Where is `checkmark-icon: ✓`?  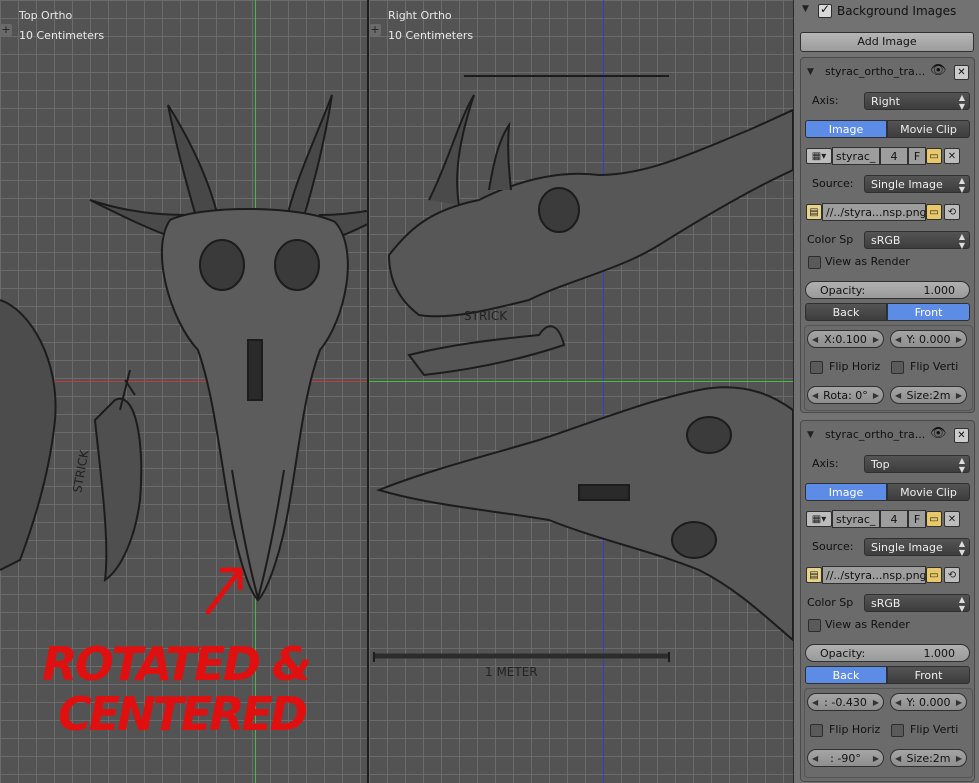 checkmark-icon: ✓ is located at coordinates (825, 9).